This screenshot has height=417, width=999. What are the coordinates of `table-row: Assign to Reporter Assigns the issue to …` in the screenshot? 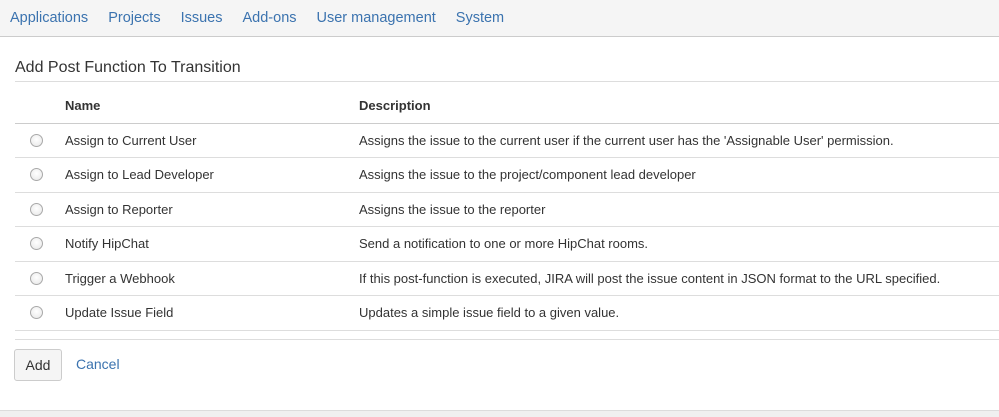 It's located at (507, 209).